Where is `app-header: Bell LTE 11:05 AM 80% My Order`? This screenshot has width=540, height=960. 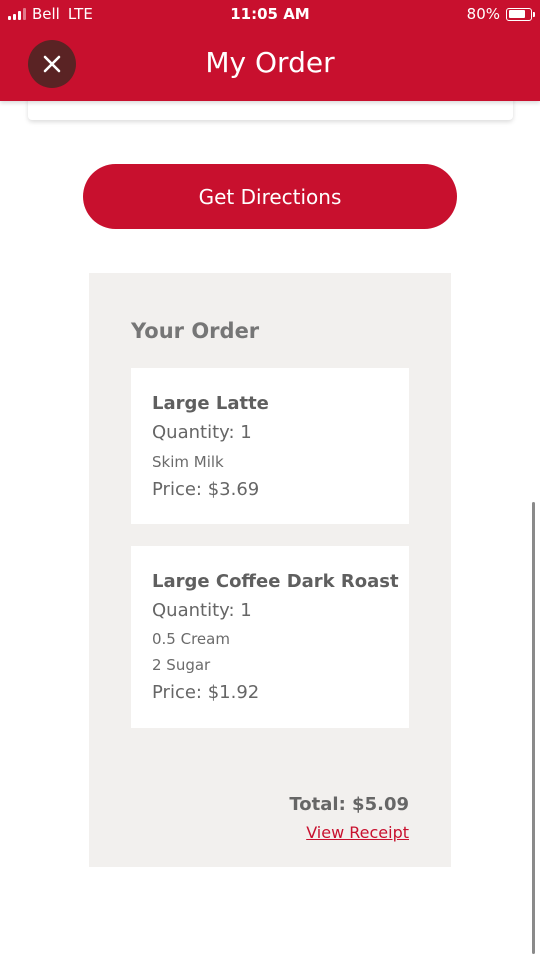 app-header: Bell LTE 11:05 AM 80% My Order is located at coordinates (270, 50).